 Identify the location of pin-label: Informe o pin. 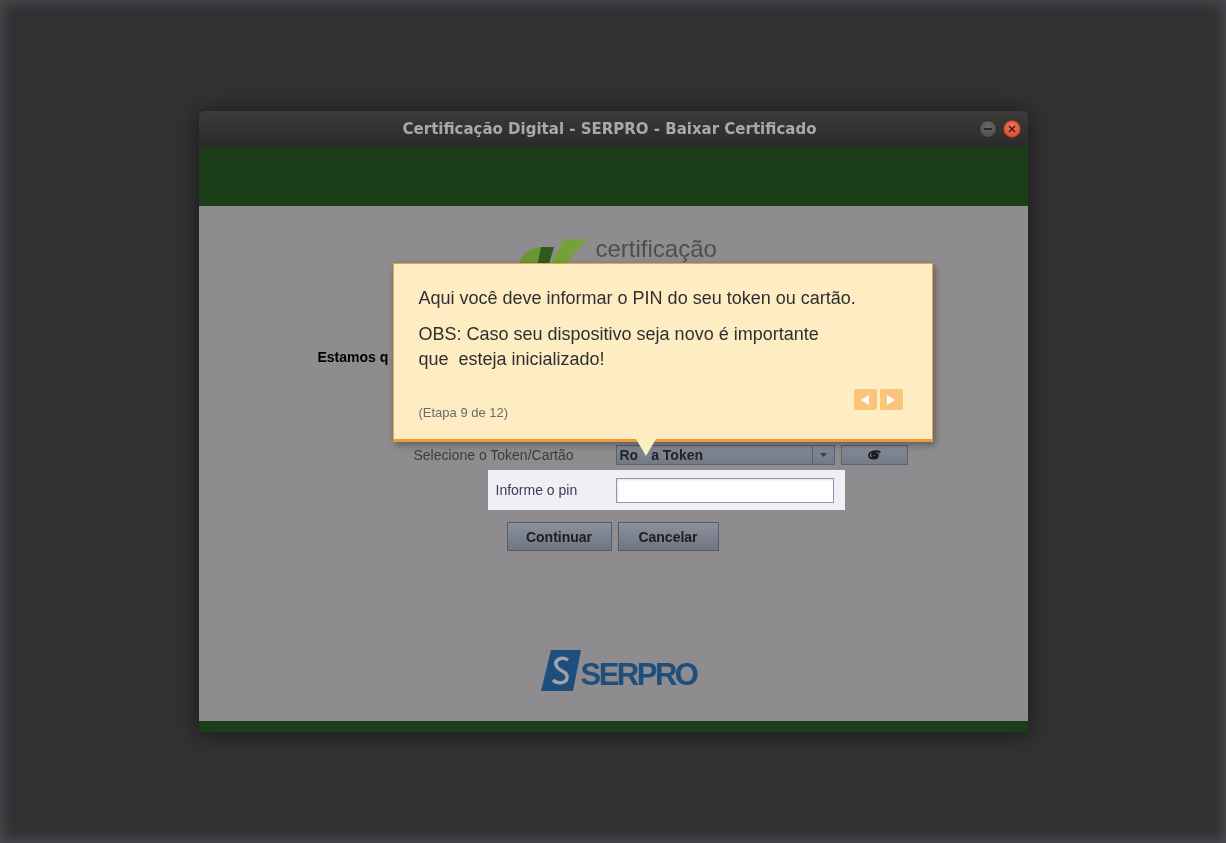
(537, 490).